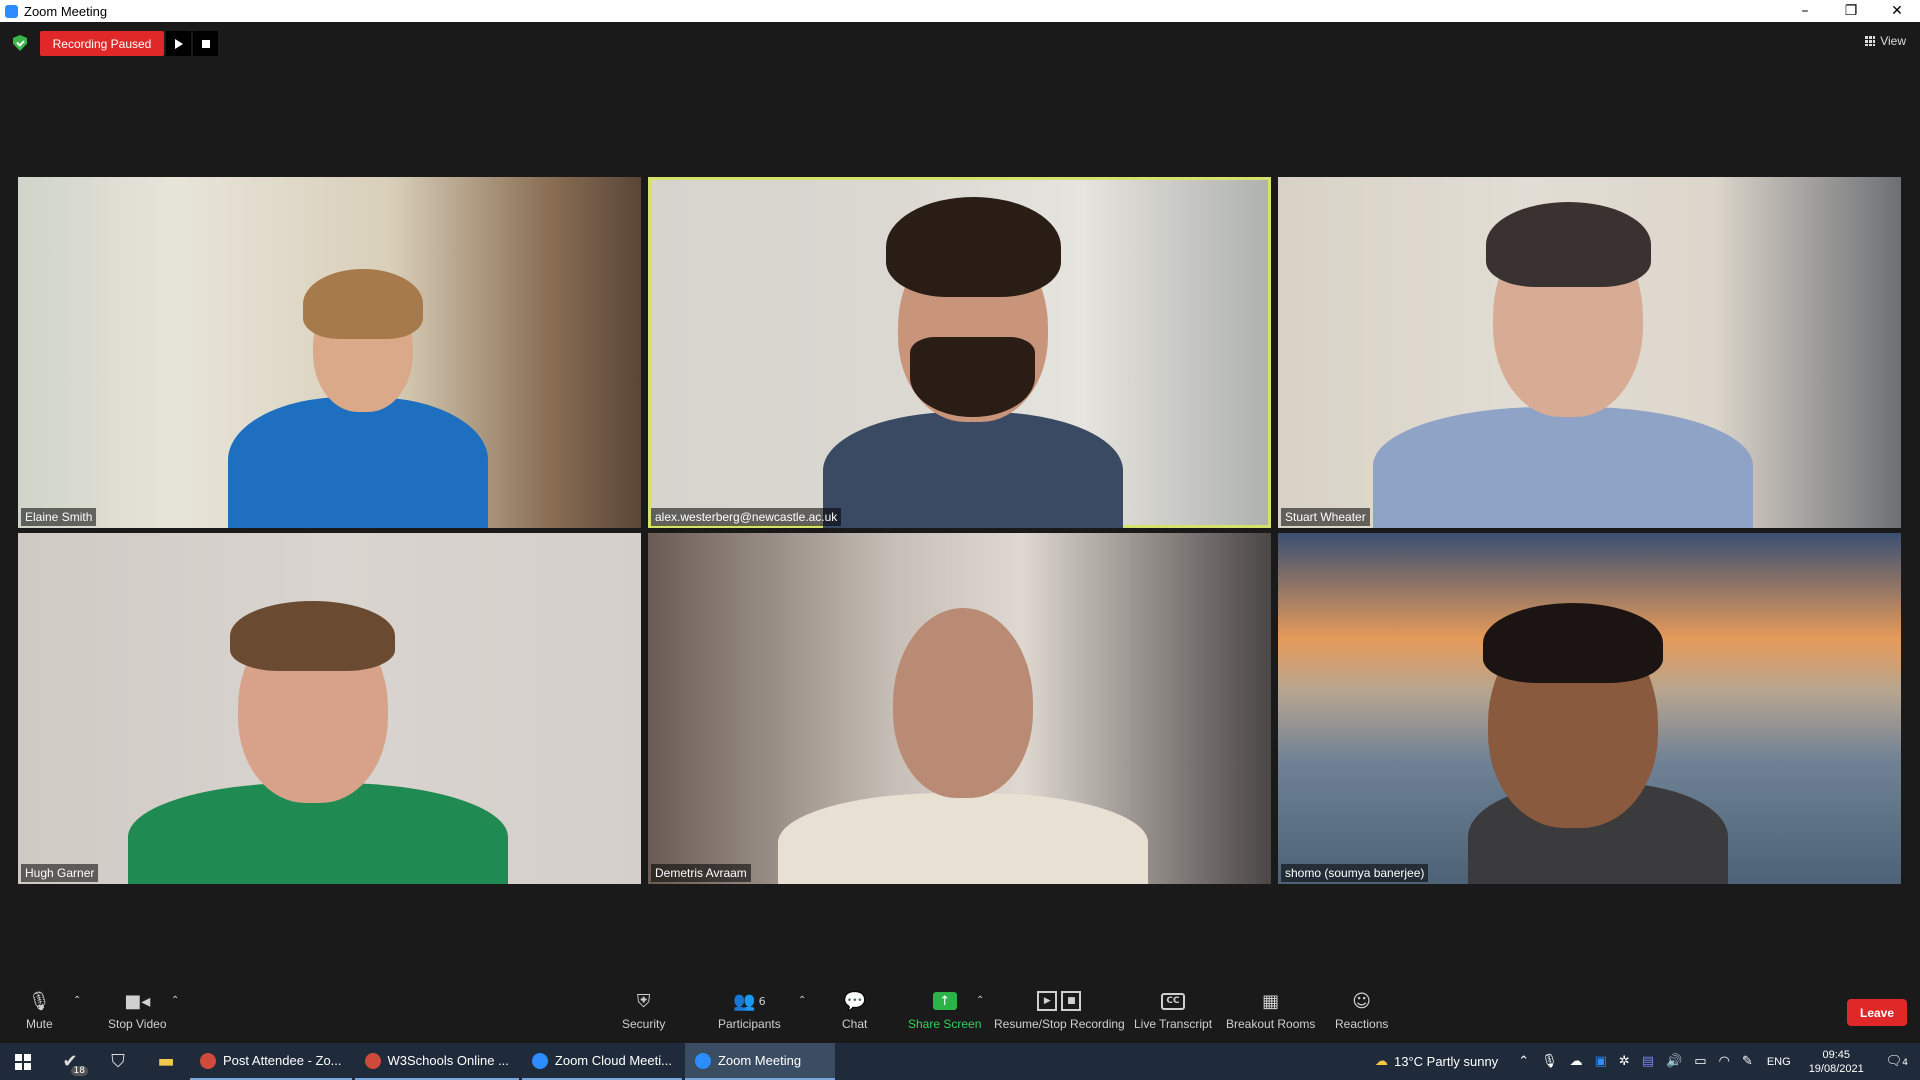  I want to click on participant-name: Elaine Smith, so click(59, 517).